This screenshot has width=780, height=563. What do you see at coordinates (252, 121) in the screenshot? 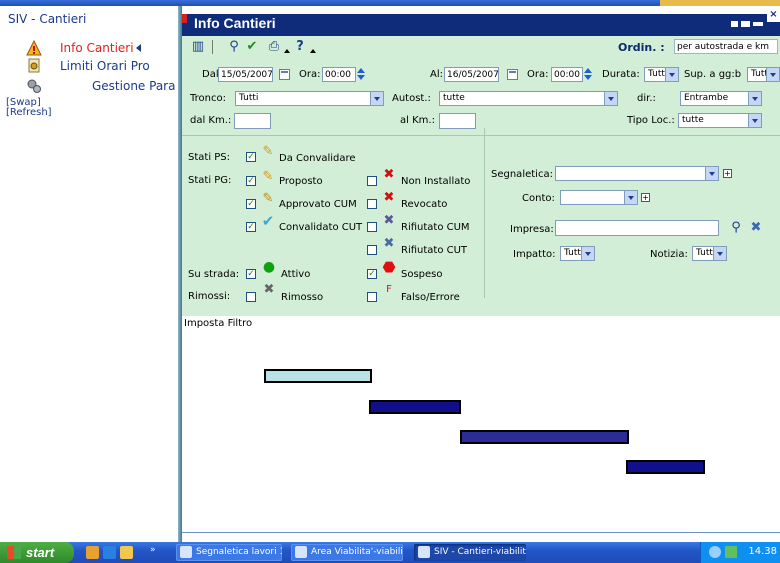
I see `dalkm-field` at bounding box center [252, 121].